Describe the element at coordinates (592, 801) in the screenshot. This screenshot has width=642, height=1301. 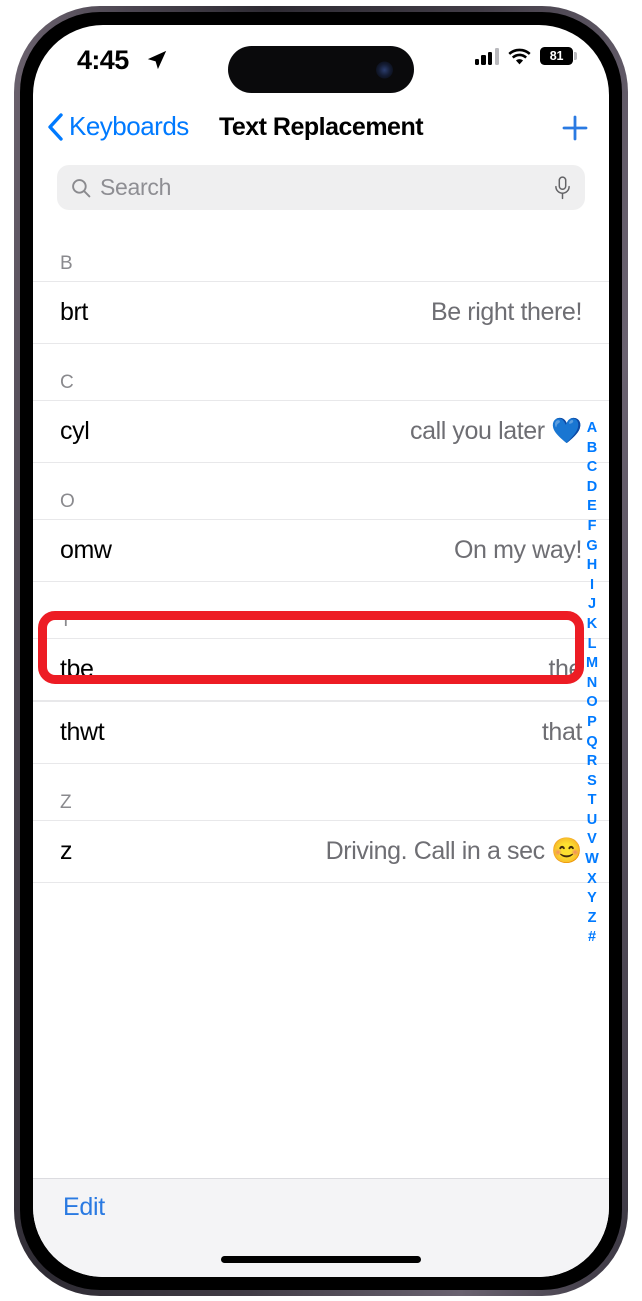
I see `alphabet-index-letter: T` at that location.